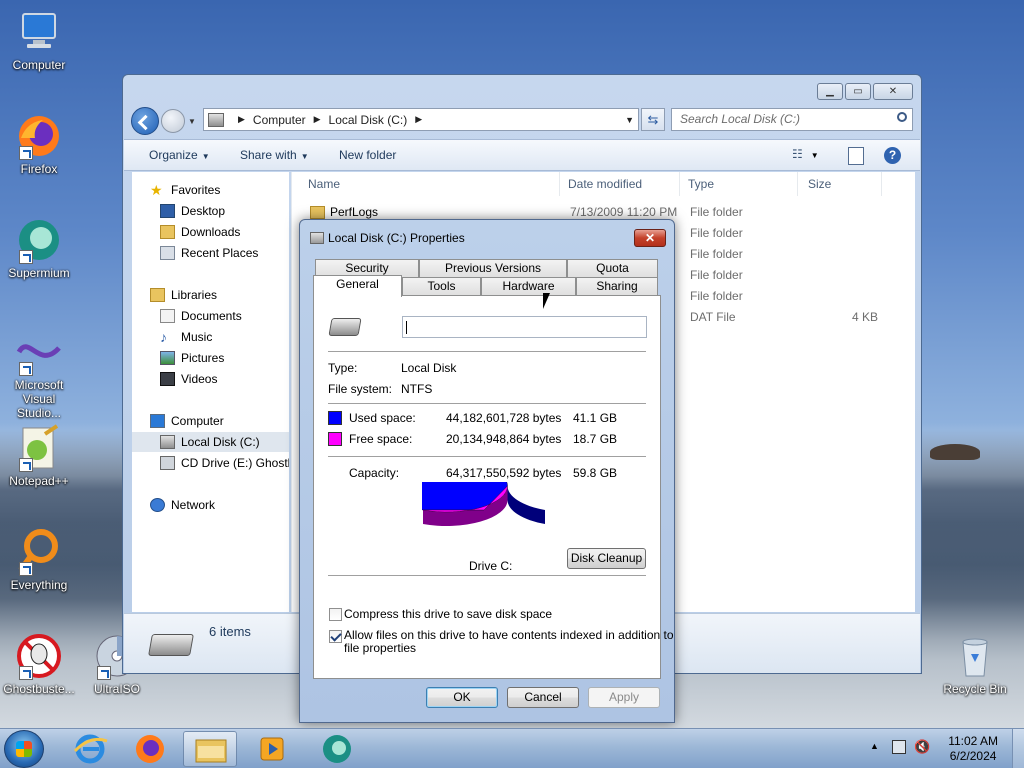 The height and width of the screenshot is (768, 1024). I want to click on column-date-modified: Date modified, so click(620, 184).